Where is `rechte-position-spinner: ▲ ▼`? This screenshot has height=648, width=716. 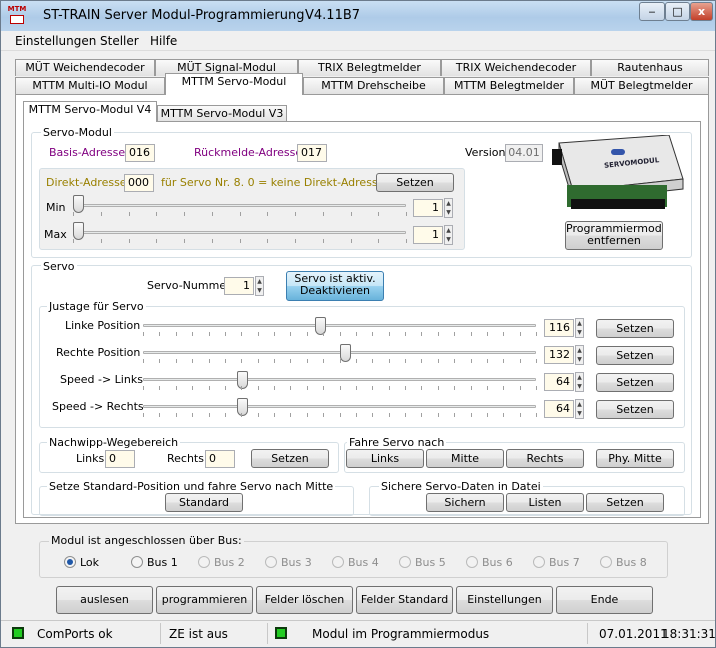 rechte-position-spinner: ▲ ▼ is located at coordinates (579, 355).